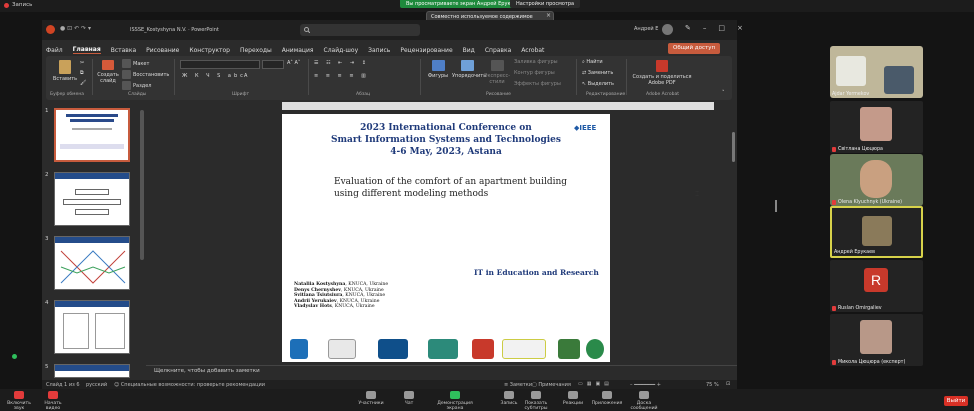 The image size is (974, 411). Describe the element at coordinates (379, 50) in the screenshot. I see `menu-tab: Запись` at that location.